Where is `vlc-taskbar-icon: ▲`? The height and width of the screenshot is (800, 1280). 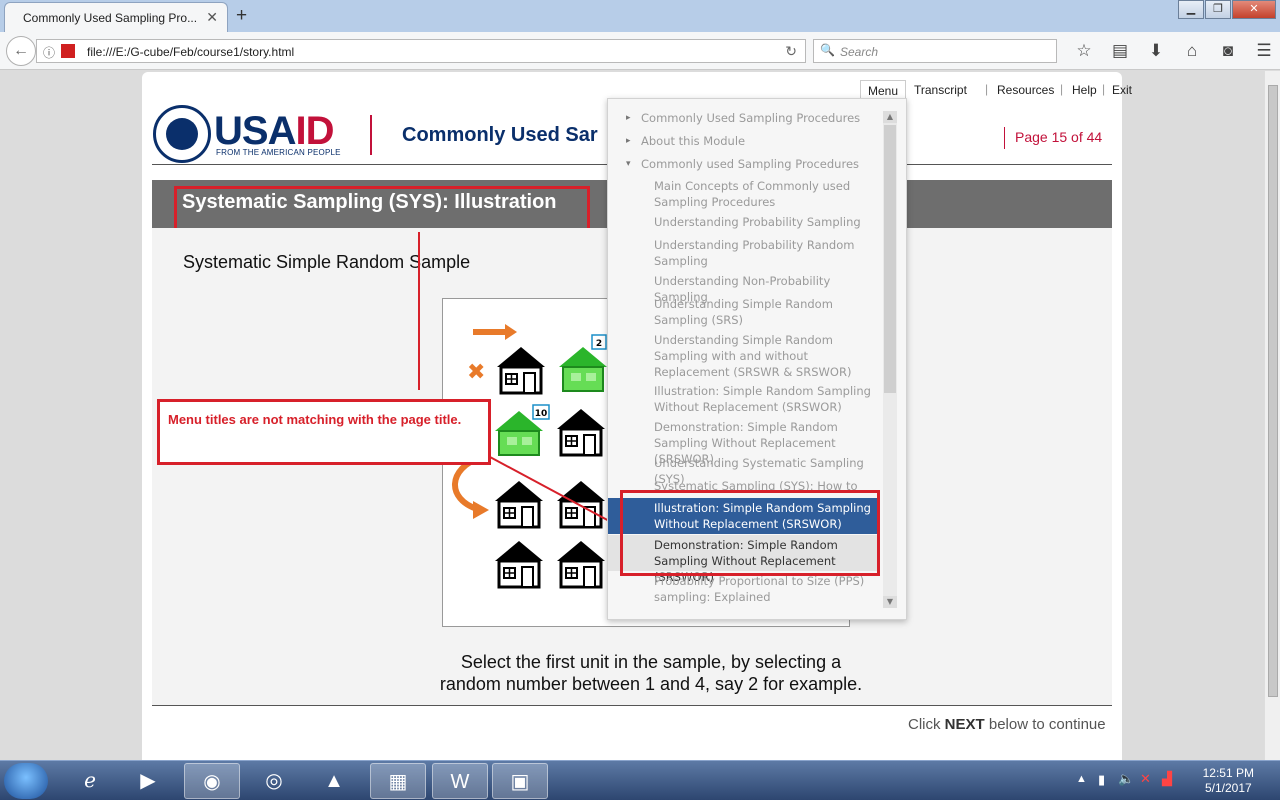 vlc-taskbar-icon: ▲ is located at coordinates (334, 781).